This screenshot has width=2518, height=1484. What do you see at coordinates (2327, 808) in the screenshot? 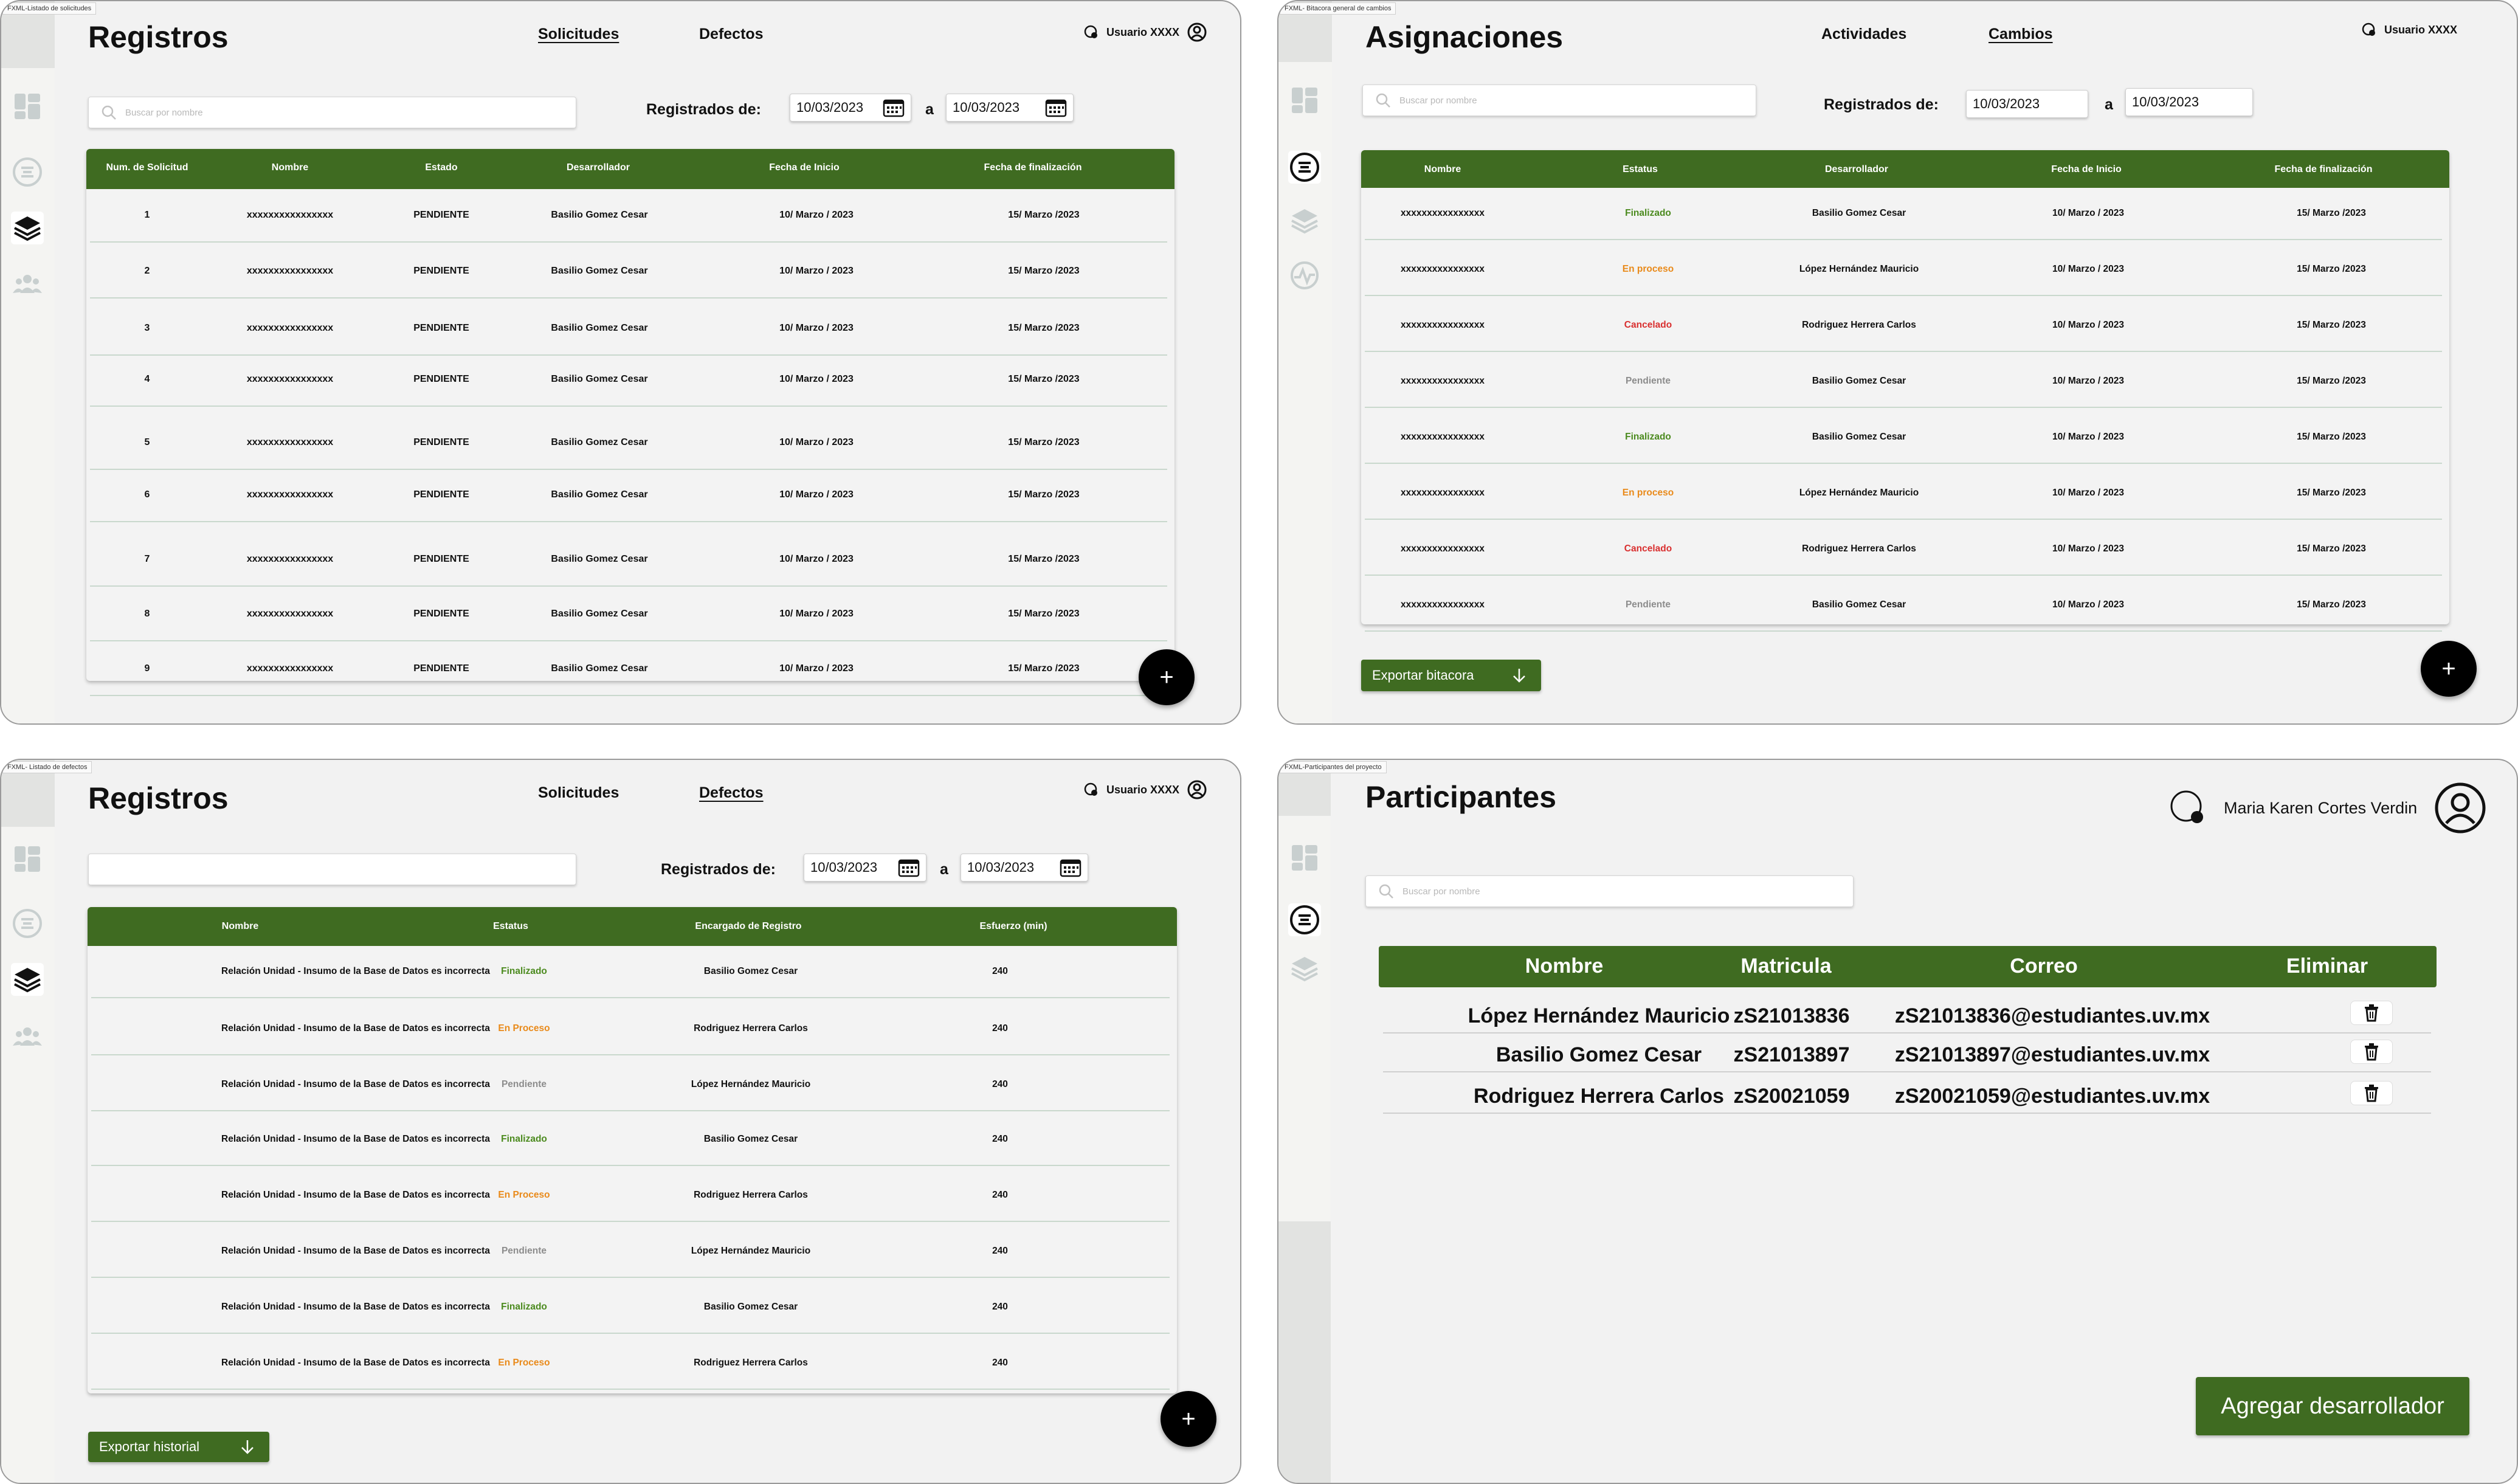
I see `user-menu: Maria Karen Cortes Verdin` at bounding box center [2327, 808].